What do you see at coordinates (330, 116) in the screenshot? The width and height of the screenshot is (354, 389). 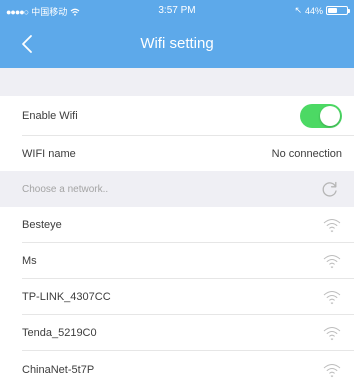 I see `toggle-knob` at bounding box center [330, 116].